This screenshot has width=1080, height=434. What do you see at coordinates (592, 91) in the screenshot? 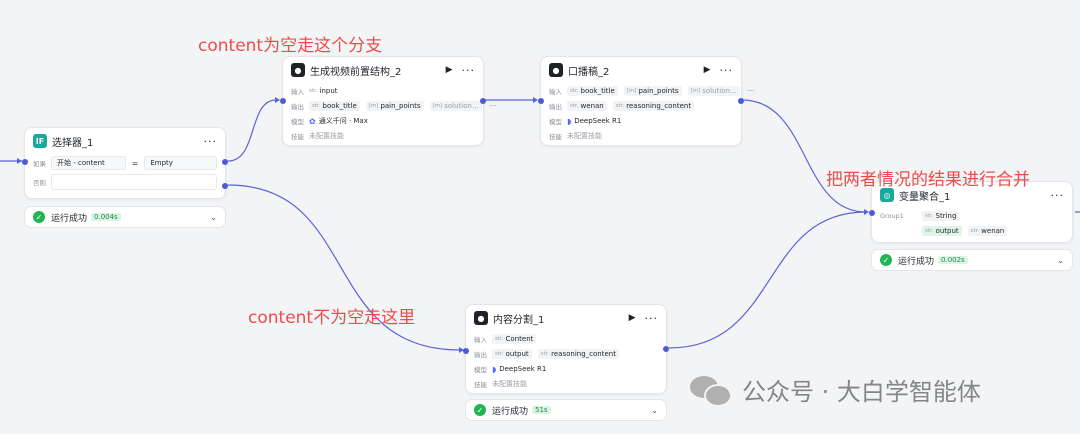
I see `input-var: str. book_title` at bounding box center [592, 91].